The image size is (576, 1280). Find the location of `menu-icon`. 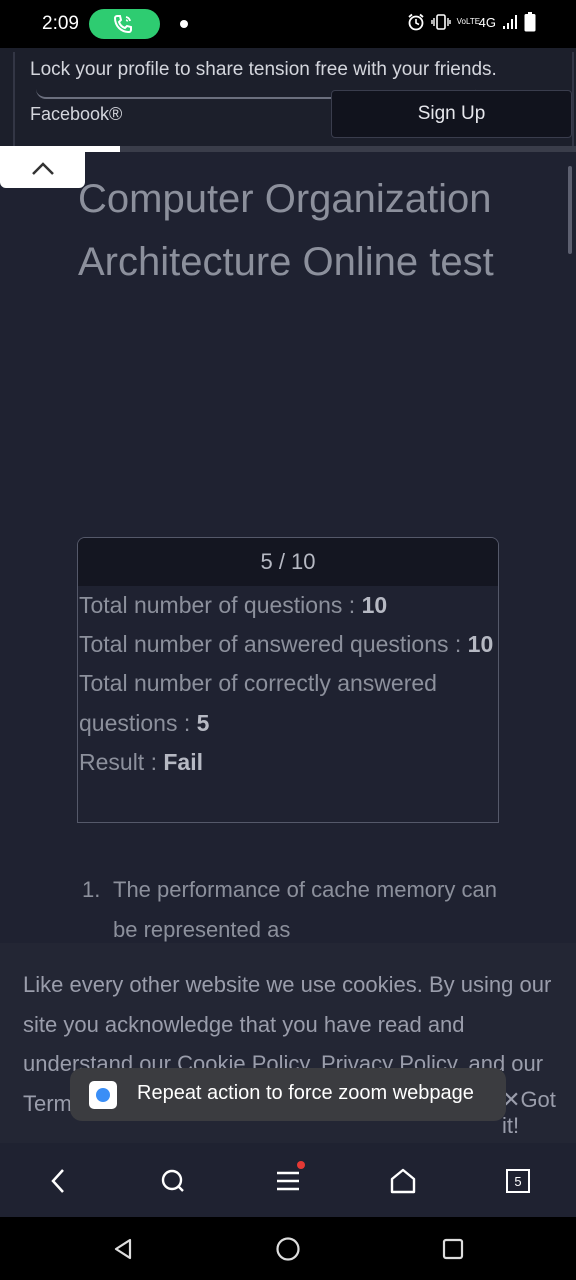

menu-icon is located at coordinates (288, 1181).